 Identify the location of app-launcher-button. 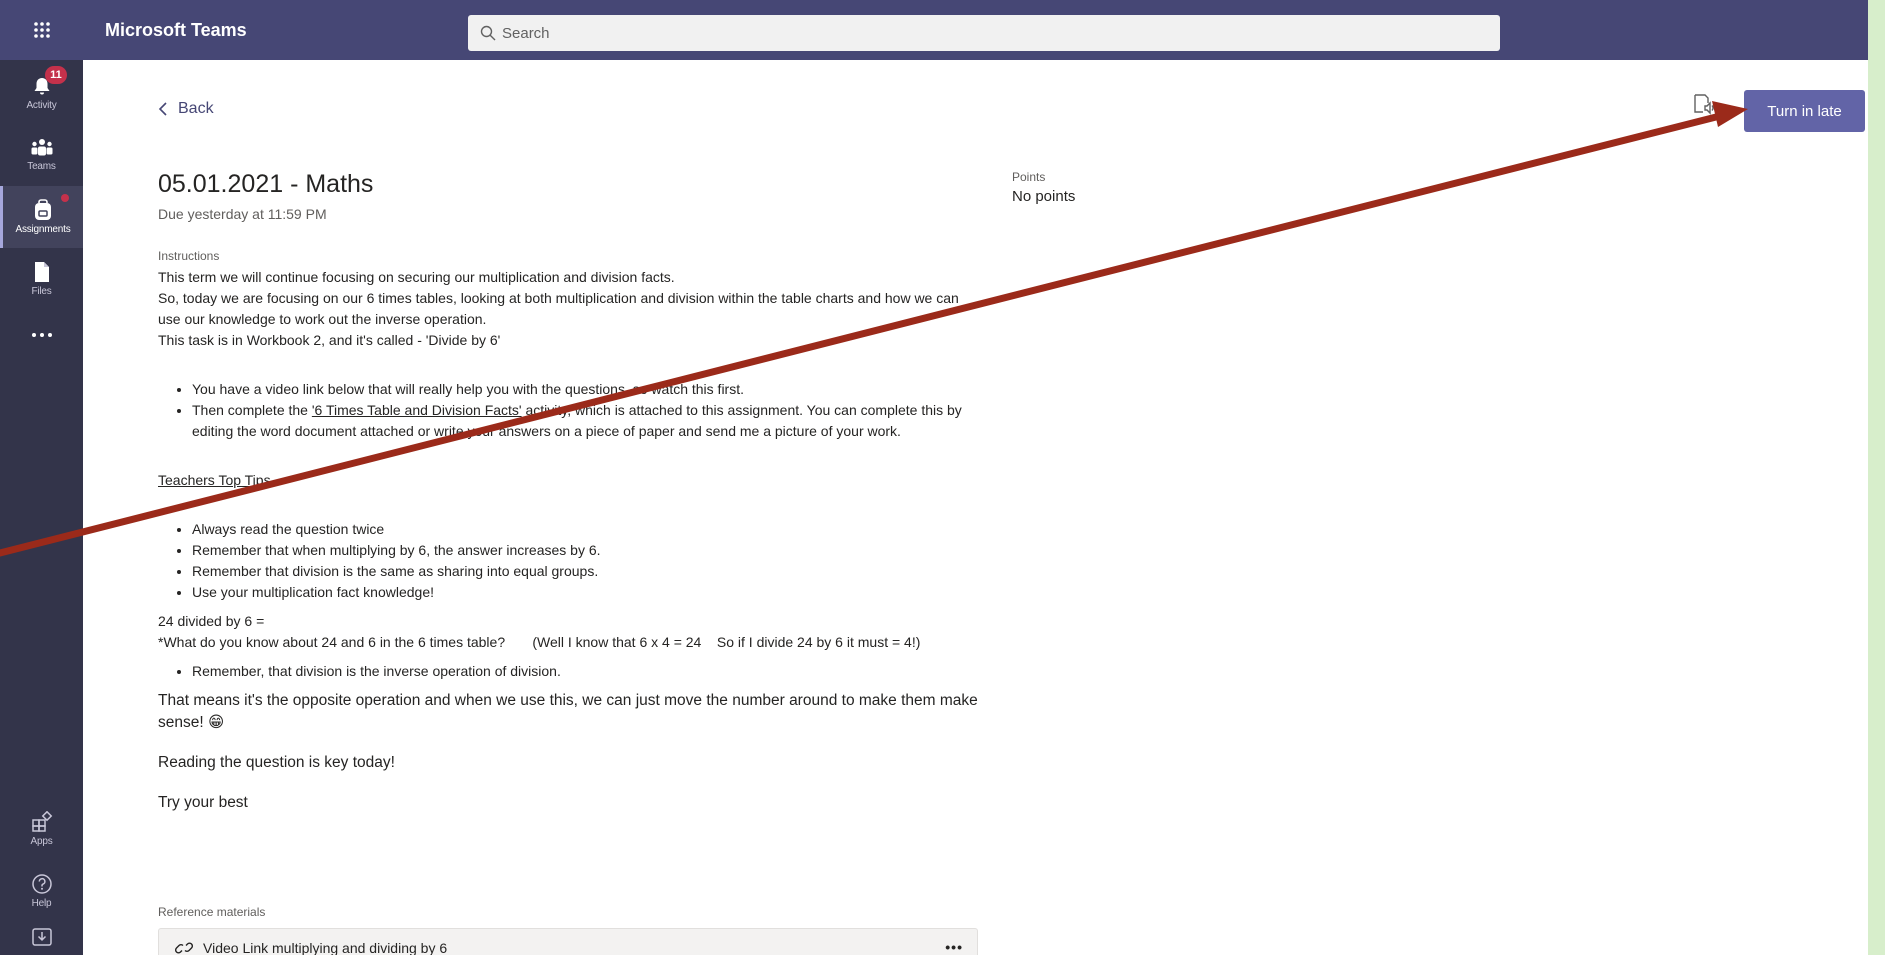
(41, 30).